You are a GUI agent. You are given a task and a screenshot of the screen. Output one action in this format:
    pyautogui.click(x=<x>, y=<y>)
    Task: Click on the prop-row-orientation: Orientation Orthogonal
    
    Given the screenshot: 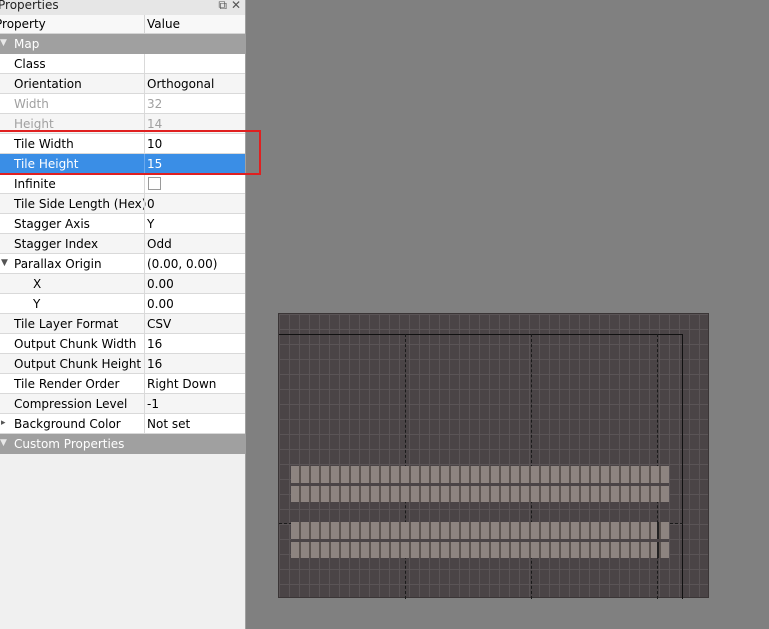 What is the action you would take?
    pyautogui.click(x=122, y=84)
    